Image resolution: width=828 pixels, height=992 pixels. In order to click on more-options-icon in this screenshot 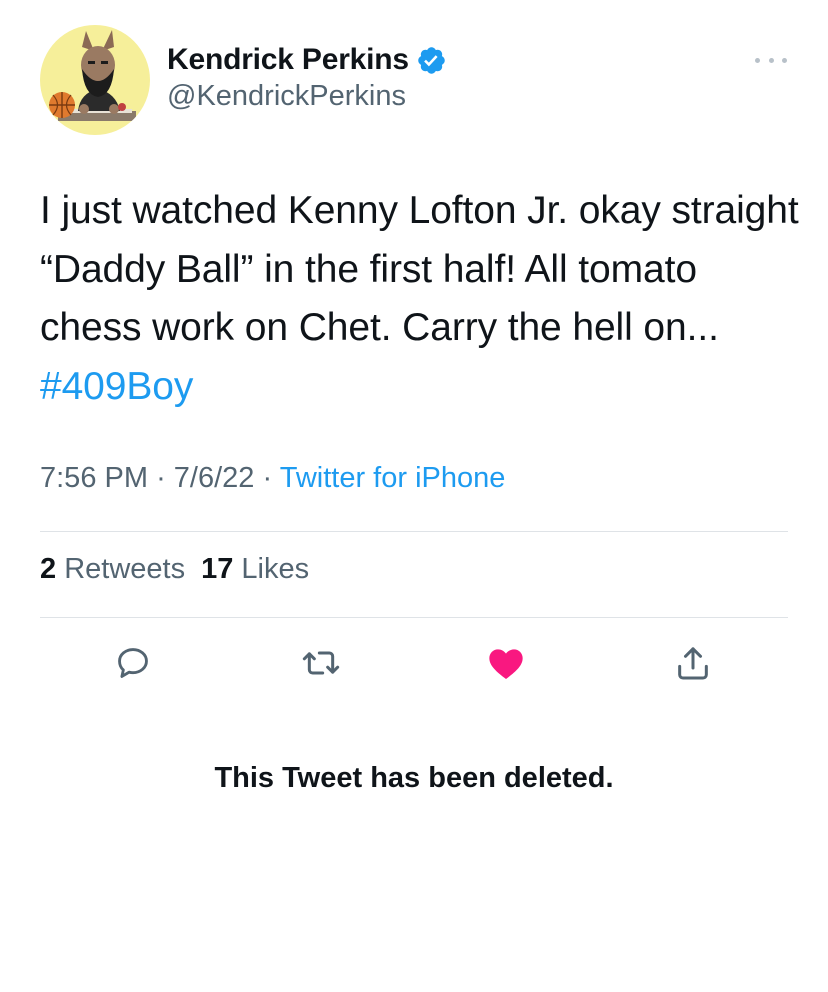, I will do `click(771, 60)`.